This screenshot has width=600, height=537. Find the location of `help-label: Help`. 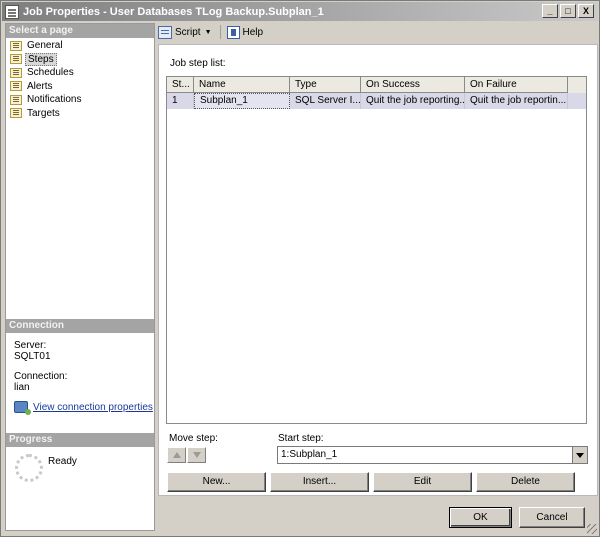

help-label: Help is located at coordinates (253, 32).